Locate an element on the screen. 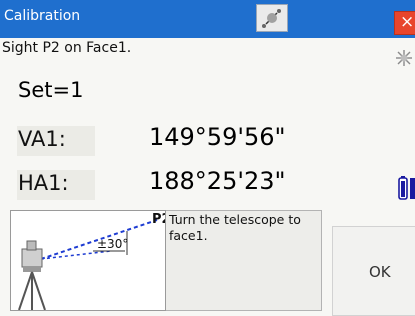  window-title: Calibration is located at coordinates (42, 16).